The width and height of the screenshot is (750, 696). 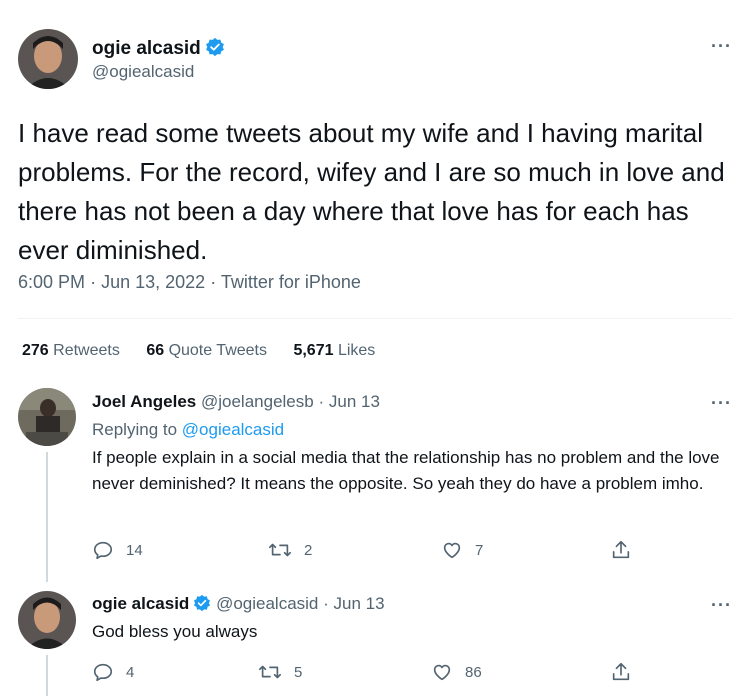 I want to click on reply-button: 14, so click(x=117, y=550).